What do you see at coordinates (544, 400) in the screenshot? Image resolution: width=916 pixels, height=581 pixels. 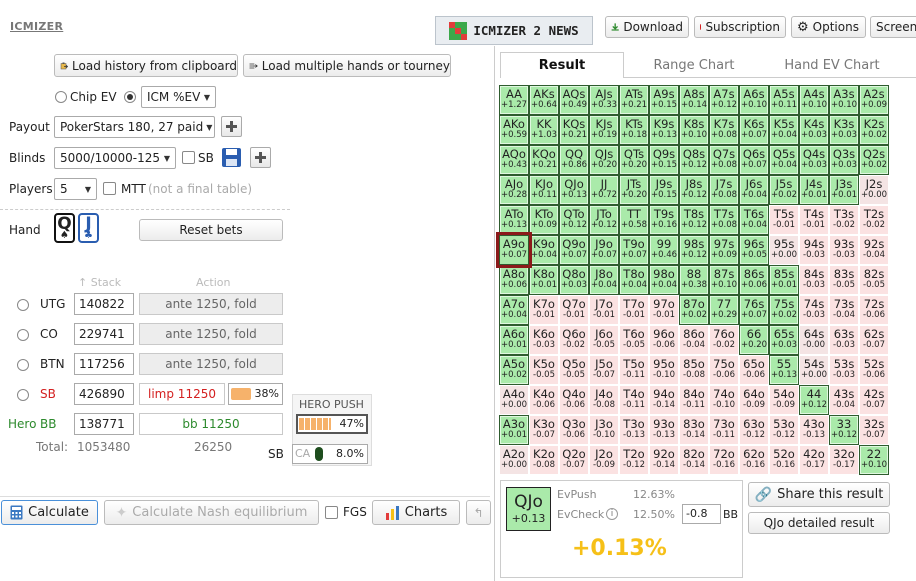 I see `hand-cell-k4o: K4o -0.06` at bounding box center [544, 400].